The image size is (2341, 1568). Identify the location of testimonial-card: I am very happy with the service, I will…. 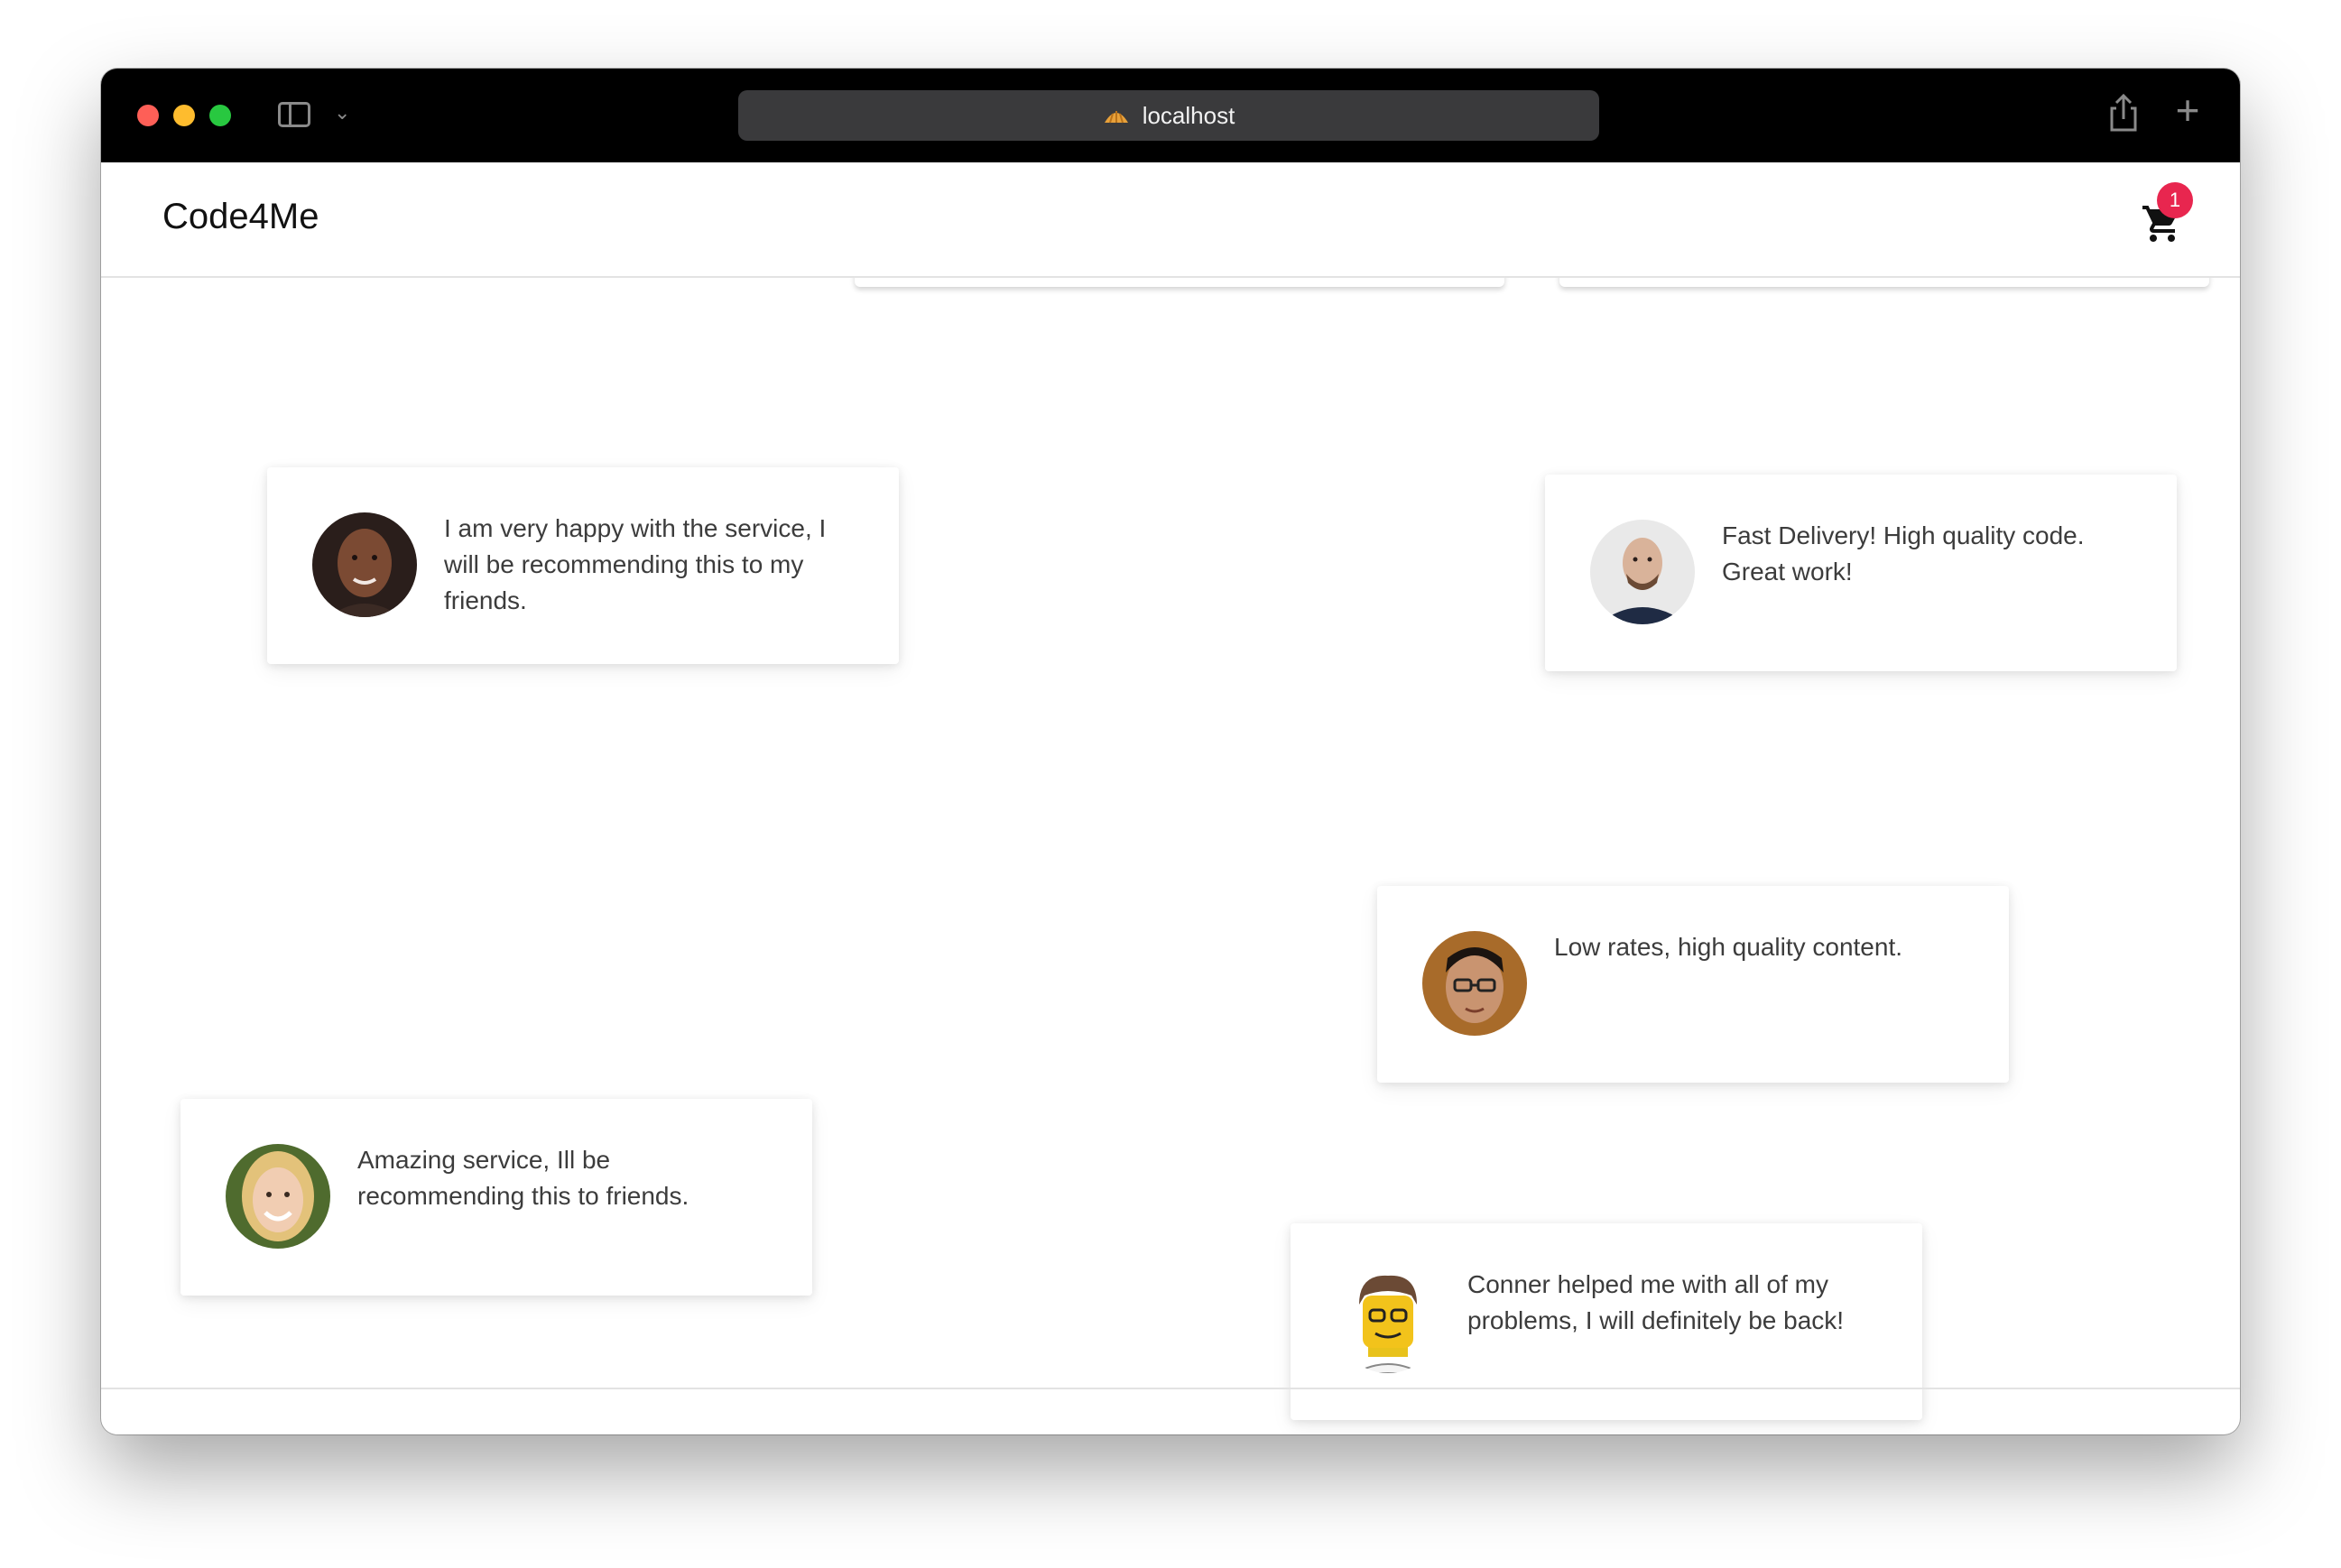
(583, 565).